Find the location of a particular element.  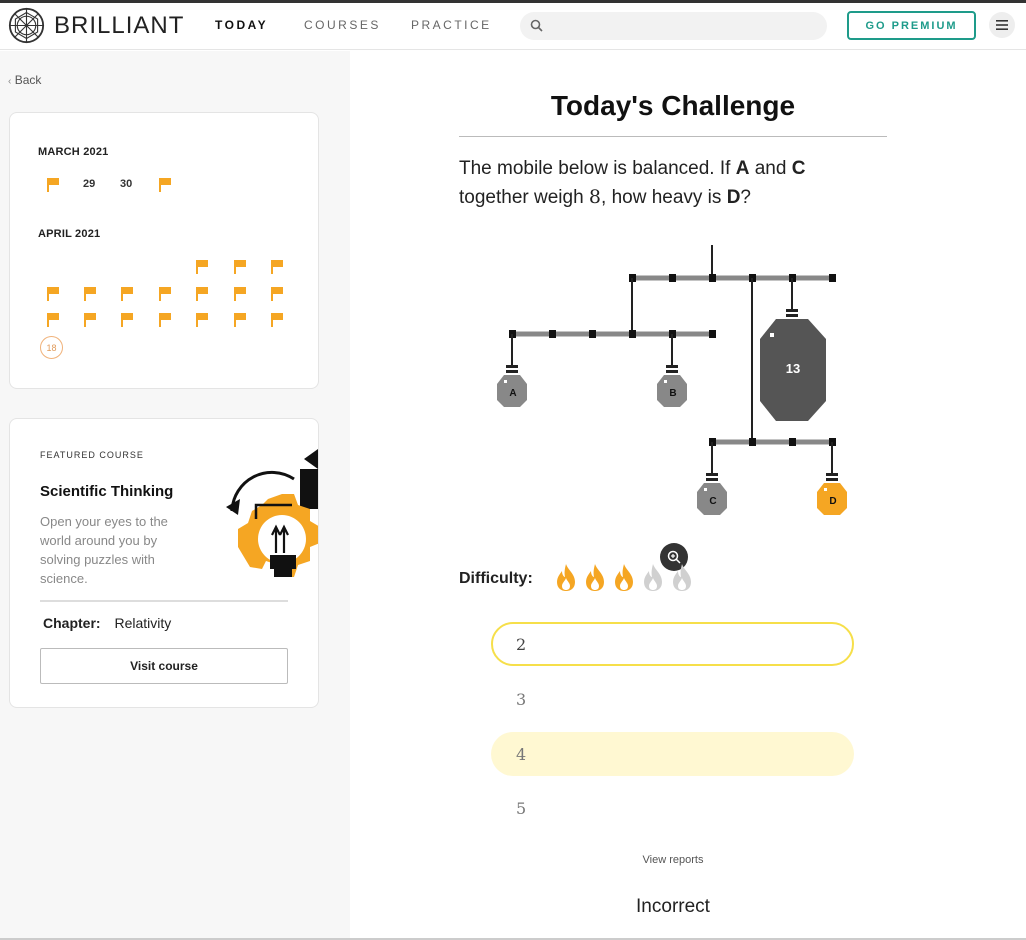

difficulty-rating is located at coordinates (625, 577).